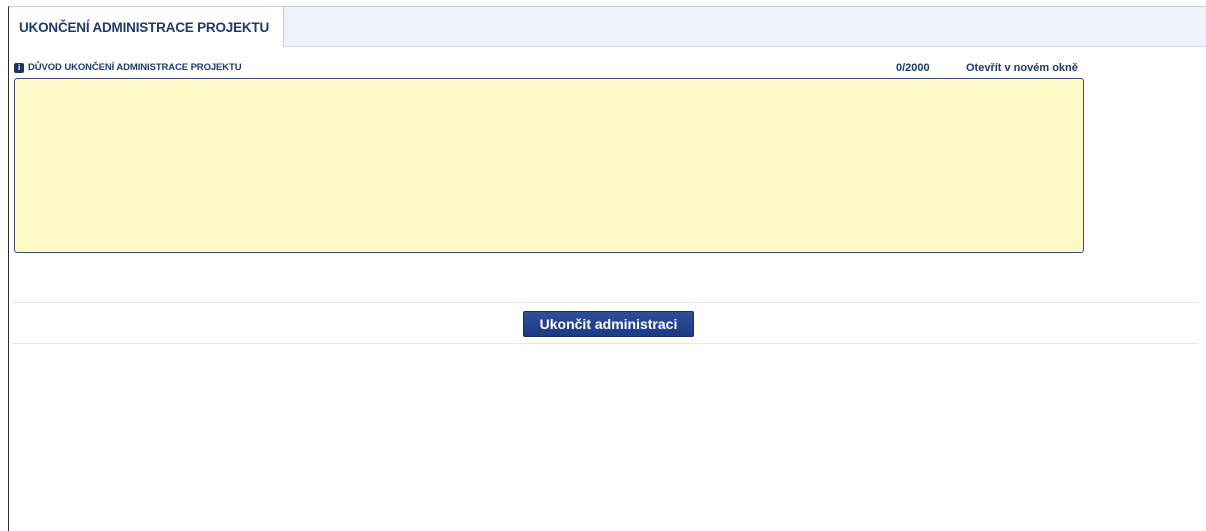  What do you see at coordinates (608, 324) in the screenshot?
I see `finish-administration-button: Ukončit administraci` at bounding box center [608, 324].